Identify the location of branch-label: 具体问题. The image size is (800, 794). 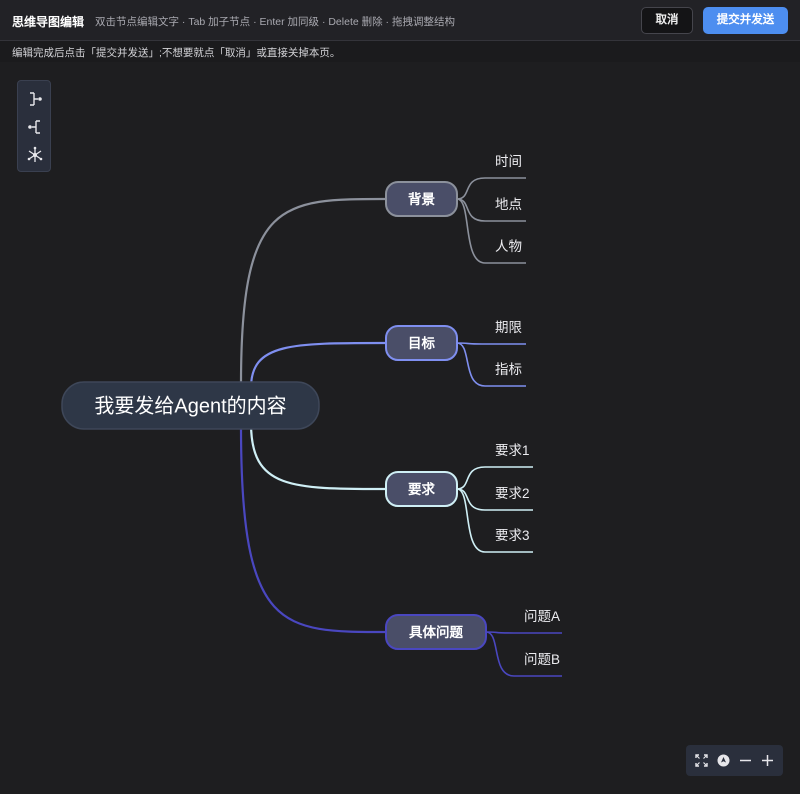
(435, 632).